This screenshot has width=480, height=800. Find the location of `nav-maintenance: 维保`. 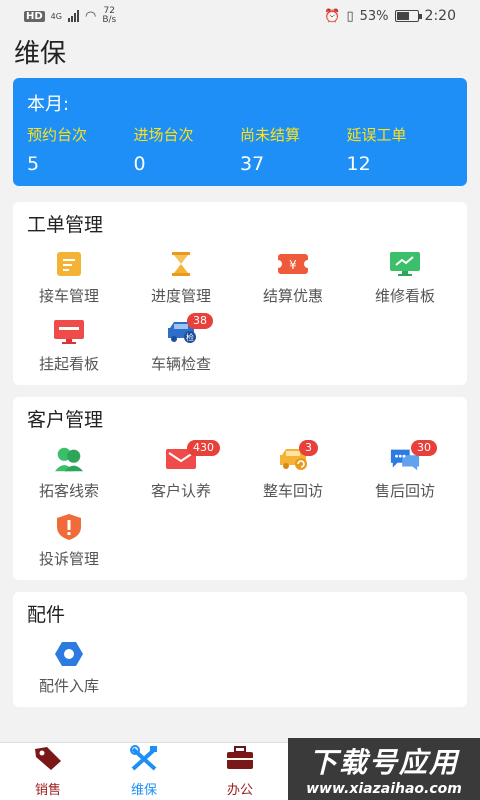

nav-maintenance: 维保 is located at coordinates (144, 771).